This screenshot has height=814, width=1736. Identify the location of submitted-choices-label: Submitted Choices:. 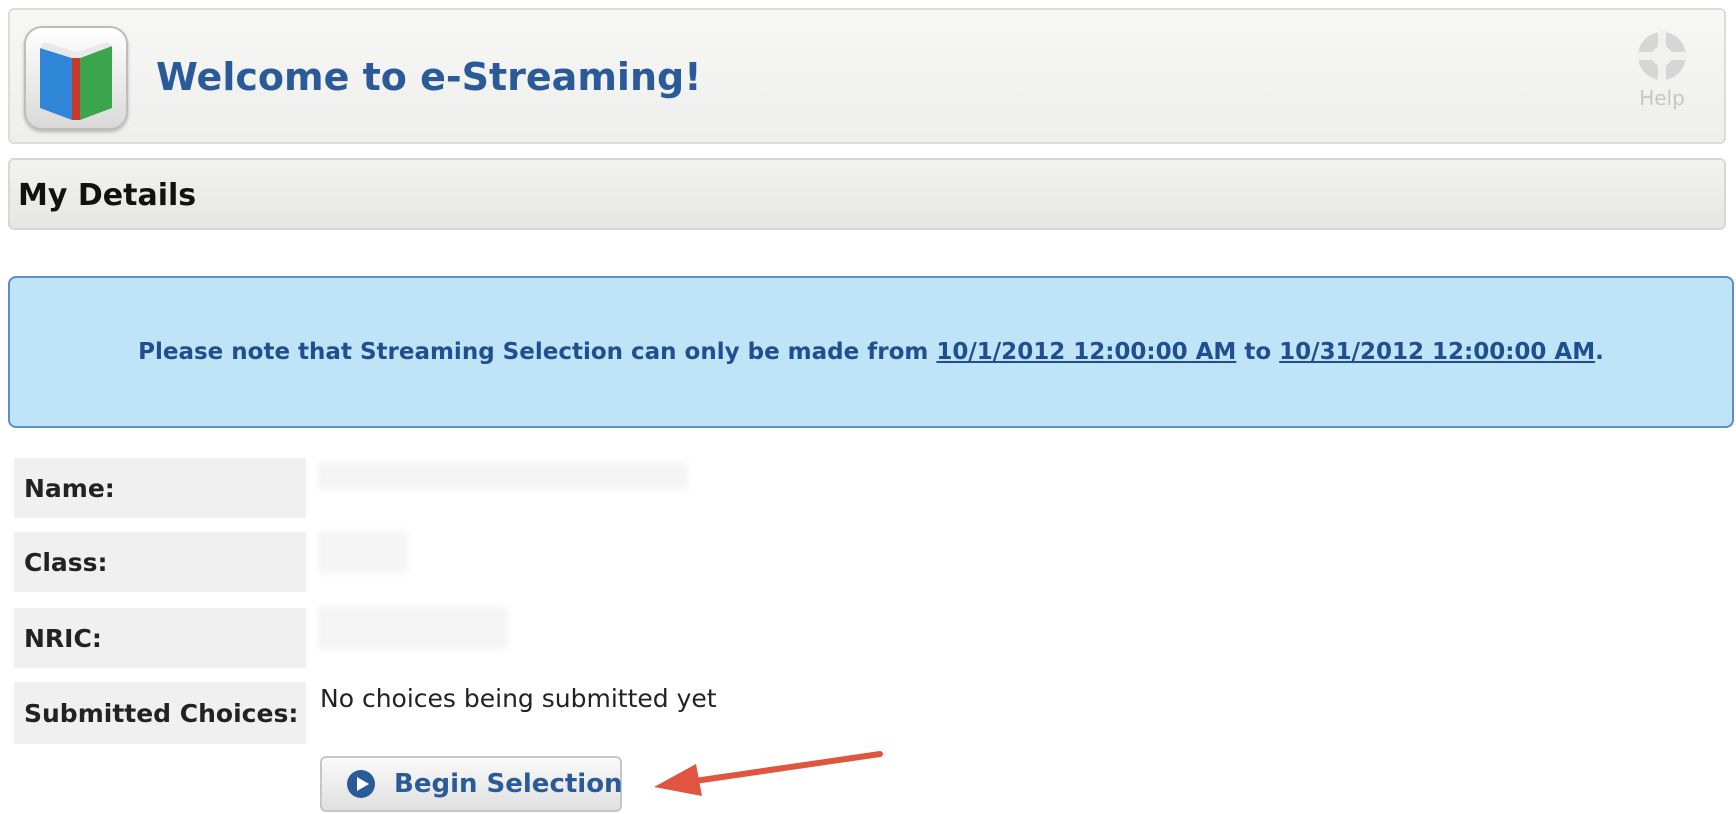
(160, 713).